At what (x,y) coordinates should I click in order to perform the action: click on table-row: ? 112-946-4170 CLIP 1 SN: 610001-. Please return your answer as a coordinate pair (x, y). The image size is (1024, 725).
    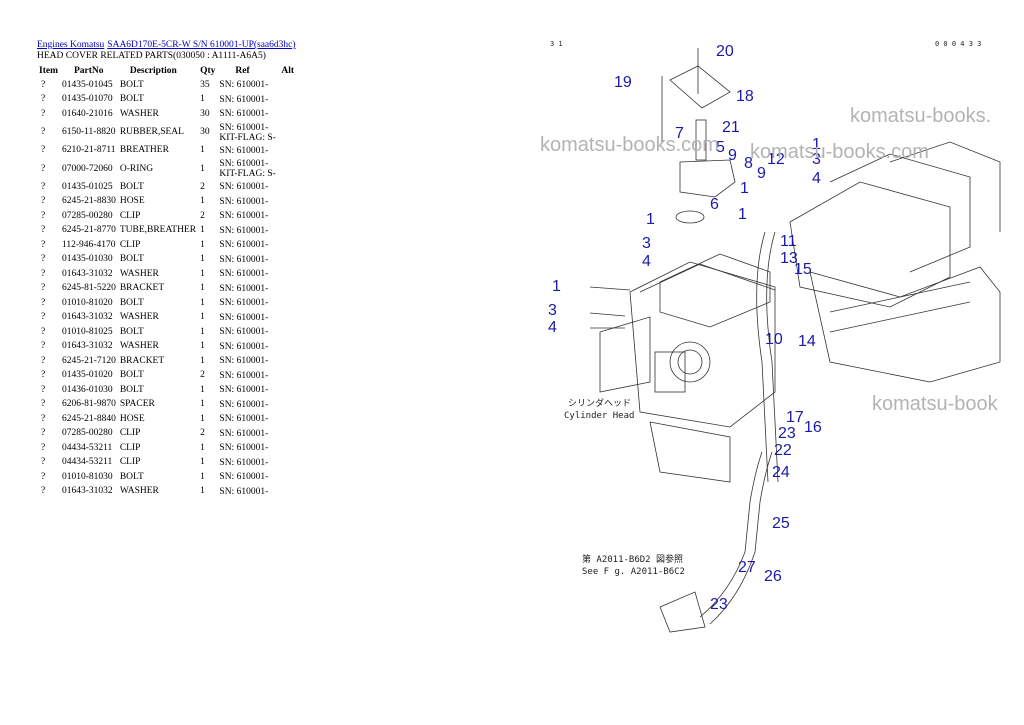
    Looking at the image, I should click on (166, 245).